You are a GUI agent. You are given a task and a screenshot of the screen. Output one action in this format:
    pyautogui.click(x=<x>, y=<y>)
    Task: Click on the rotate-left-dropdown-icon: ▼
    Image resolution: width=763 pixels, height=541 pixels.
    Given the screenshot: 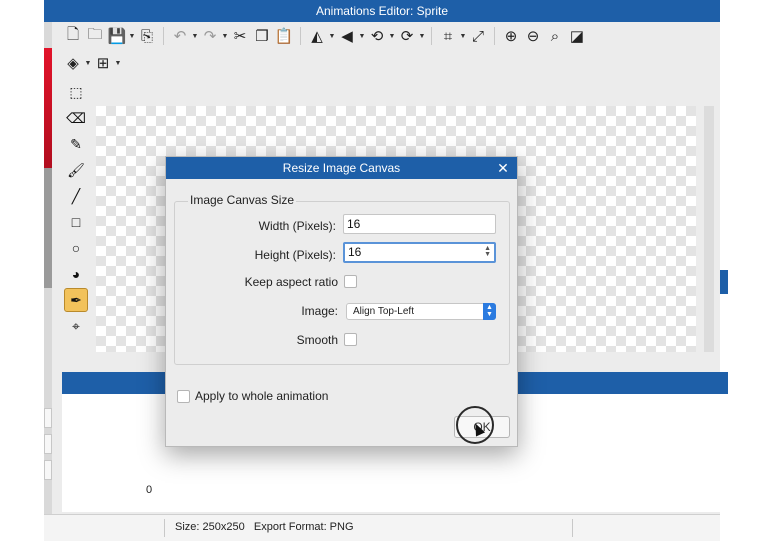 What is the action you would take?
    pyautogui.click(x=392, y=36)
    